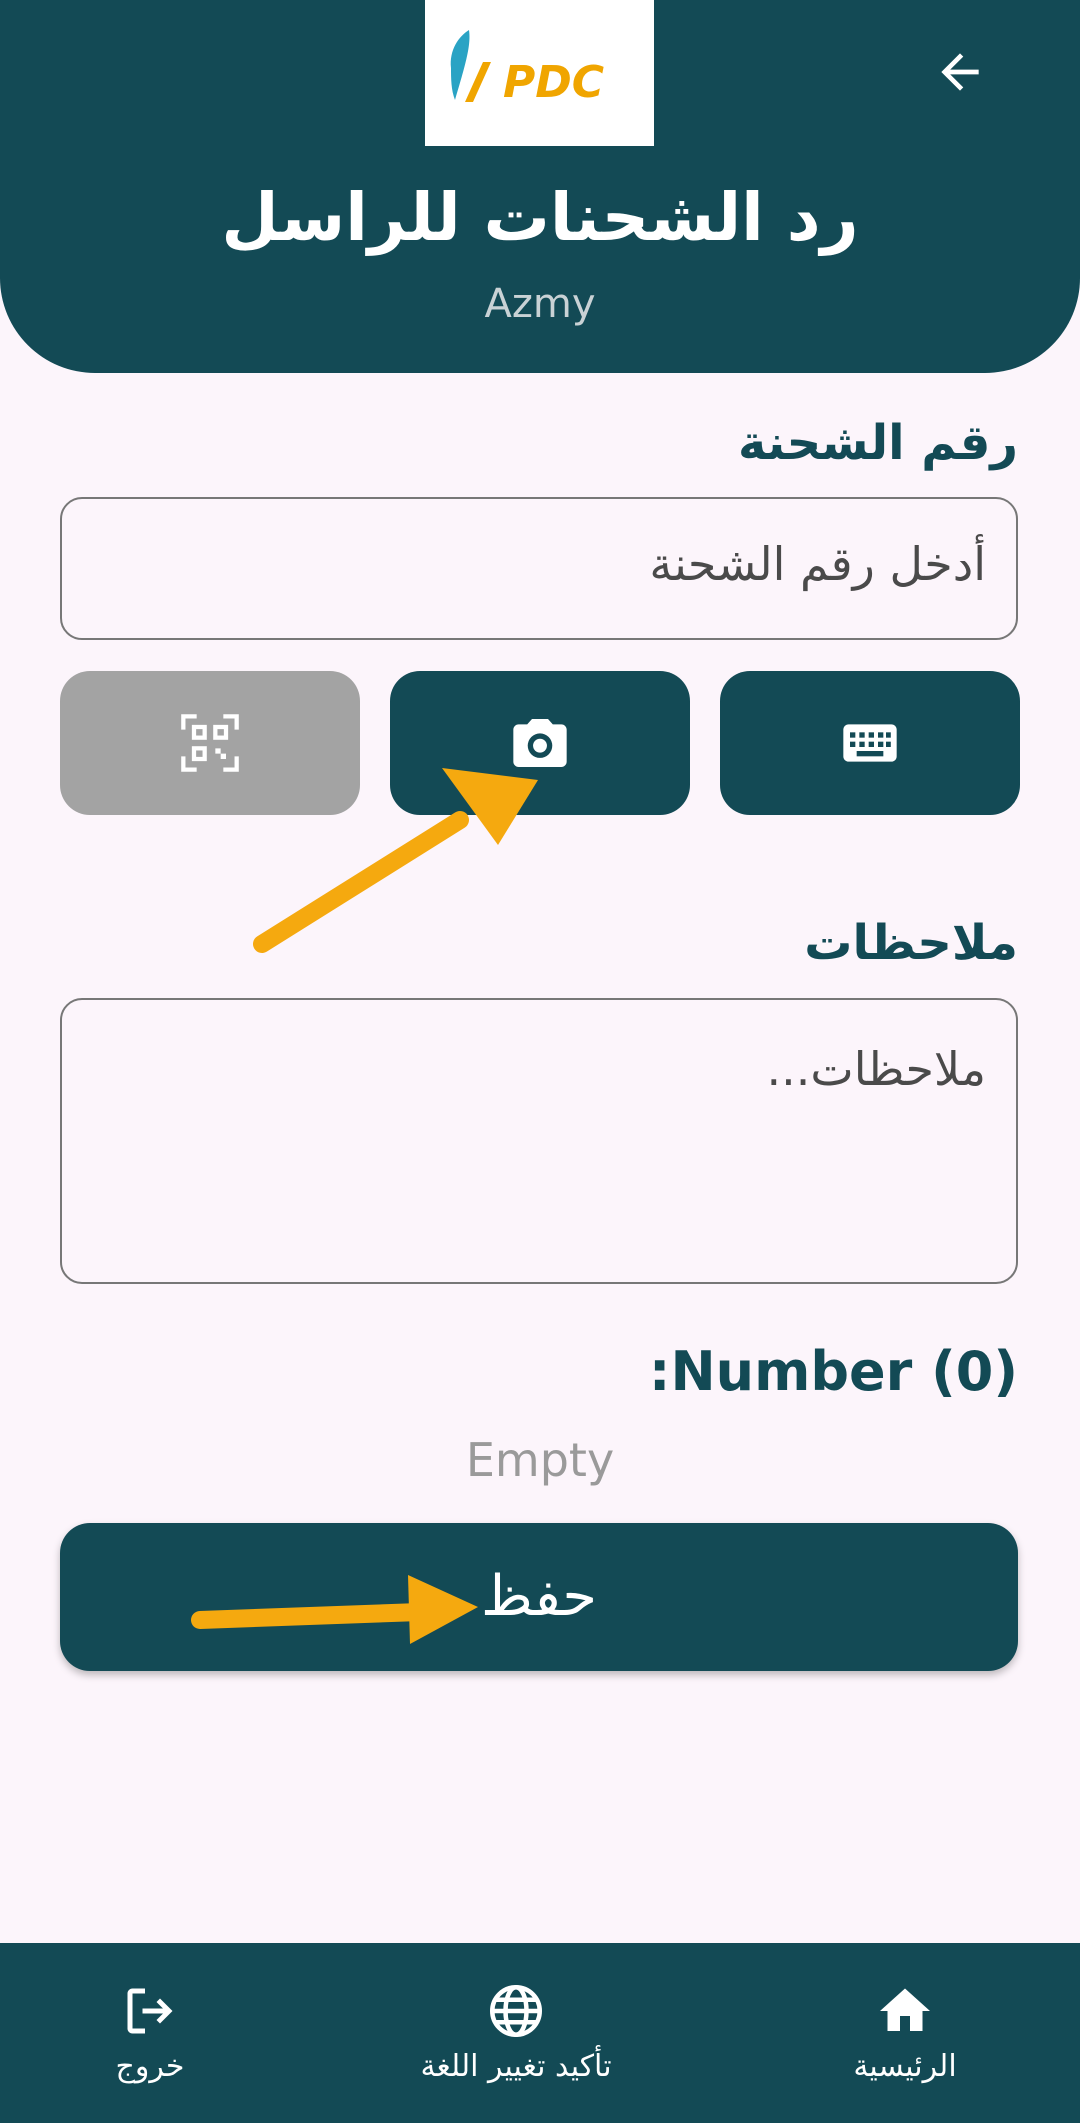  I want to click on shipment-number-input: أدخل رقم الشحنة, so click(539, 568).